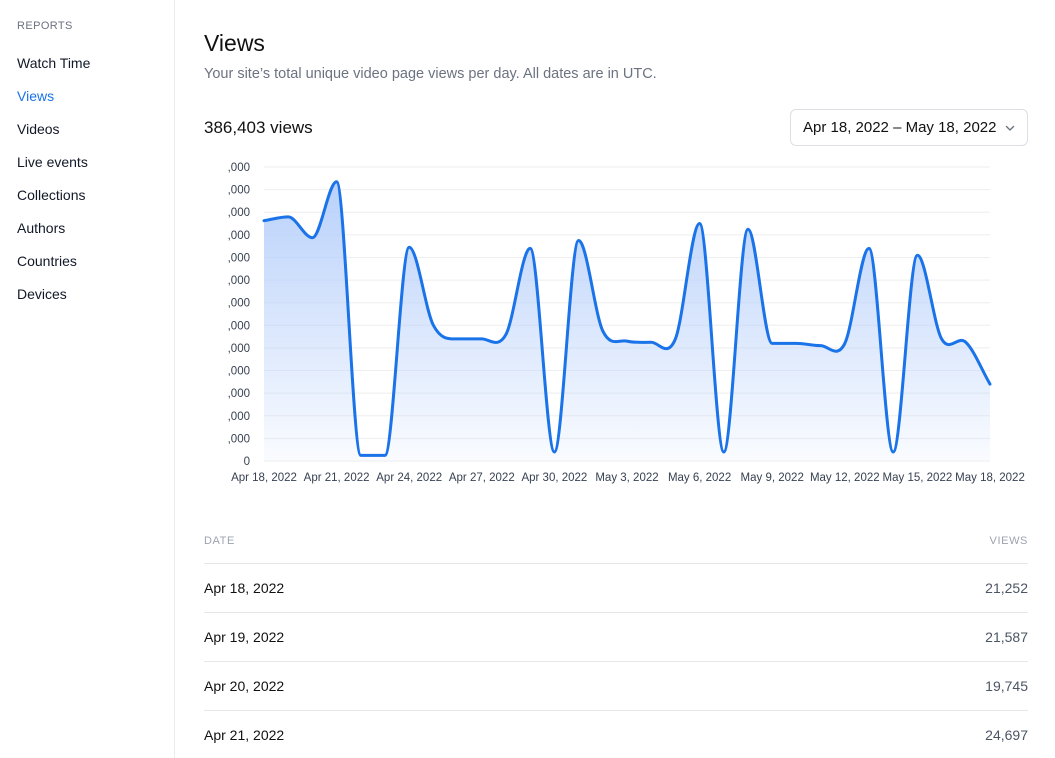 Image resolution: width=1055 pixels, height=758 pixels. I want to click on y-tick-label: 6,000, so click(239, 394).